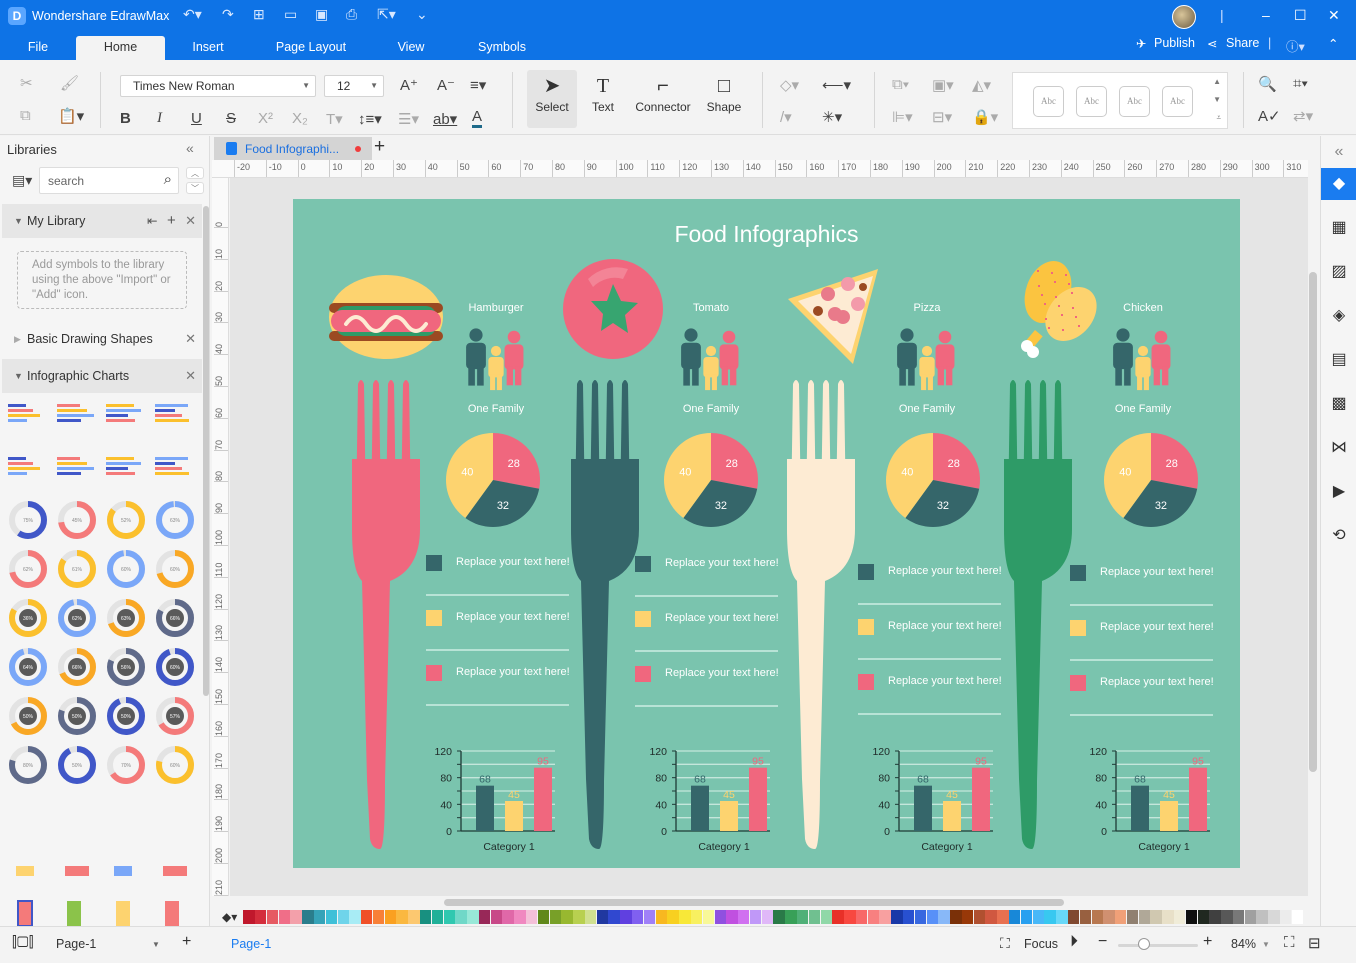  I want to click on connector-tool: ⌐ Connector, so click(663, 99).